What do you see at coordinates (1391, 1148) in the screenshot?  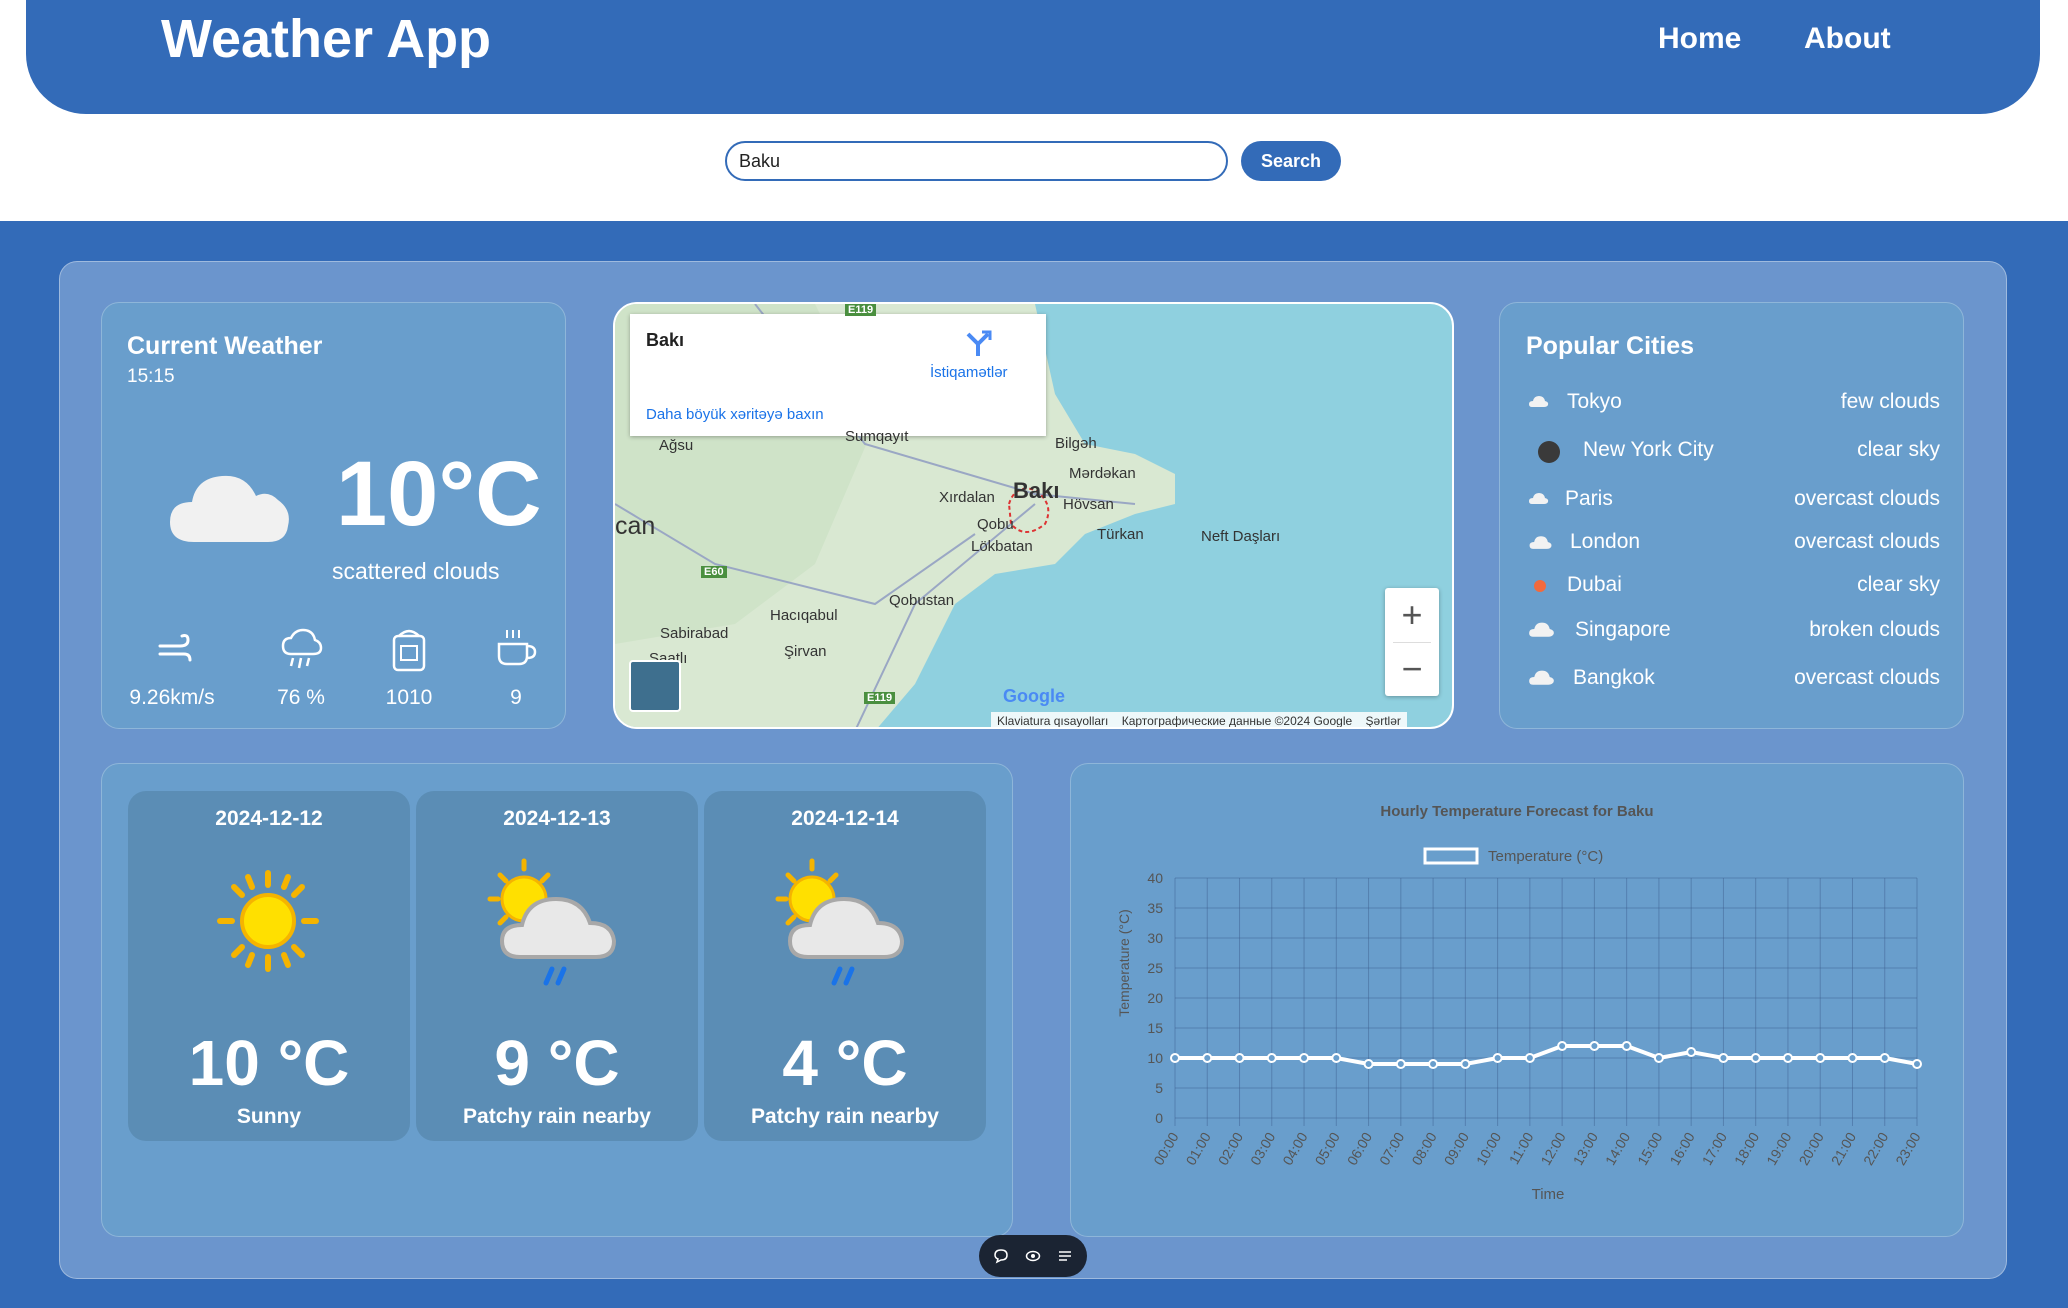 I see `x-tick-label: 07:00` at bounding box center [1391, 1148].